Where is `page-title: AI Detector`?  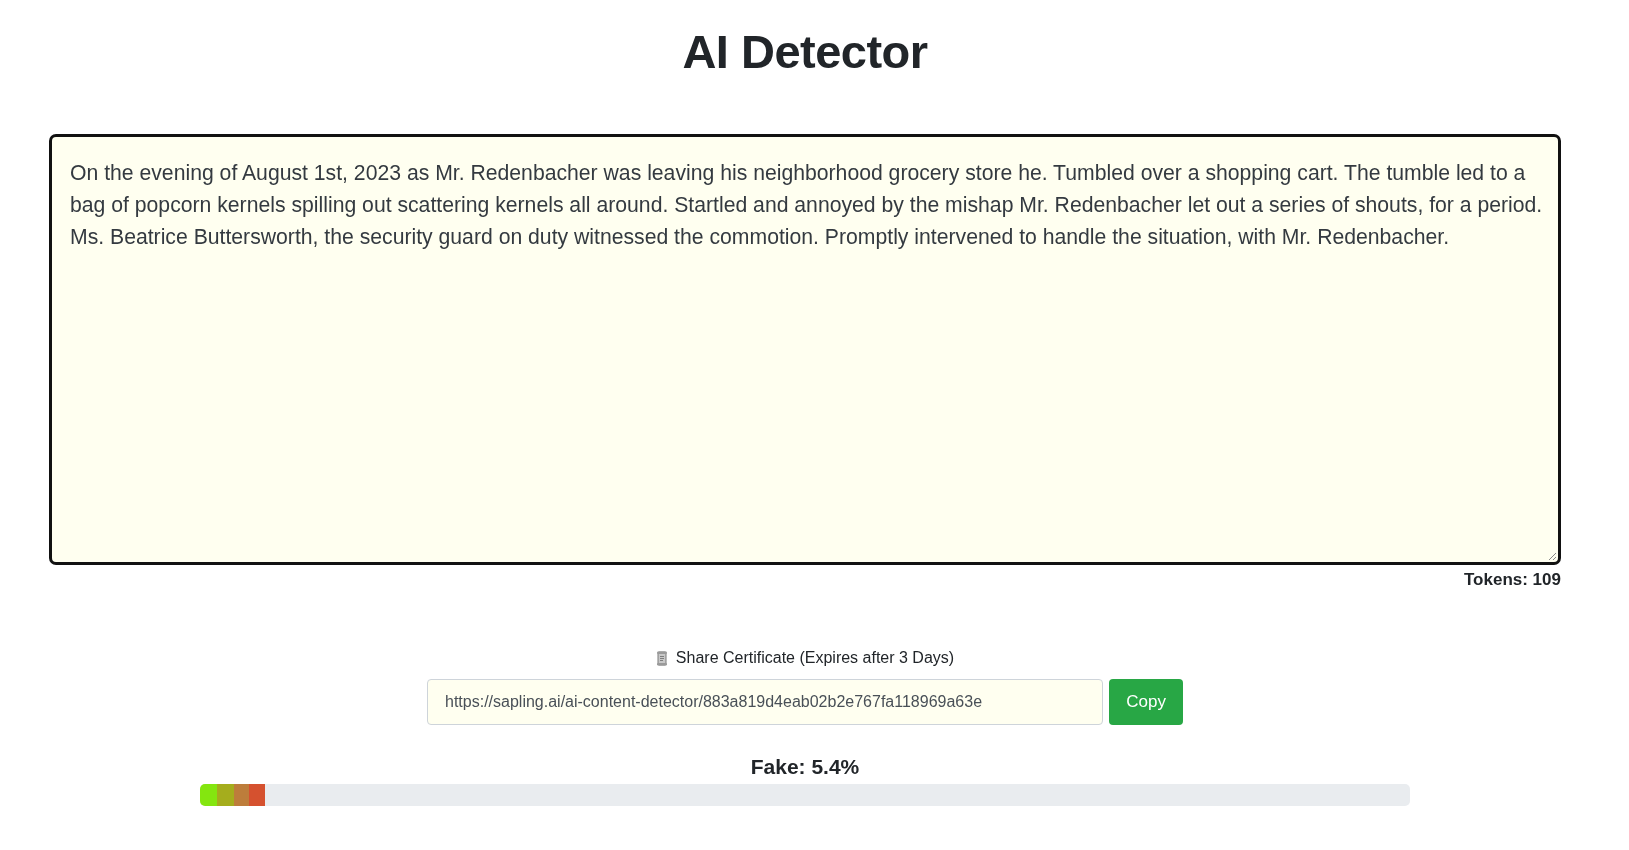
page-title: AI Detector is located at coordinates (805, 52).